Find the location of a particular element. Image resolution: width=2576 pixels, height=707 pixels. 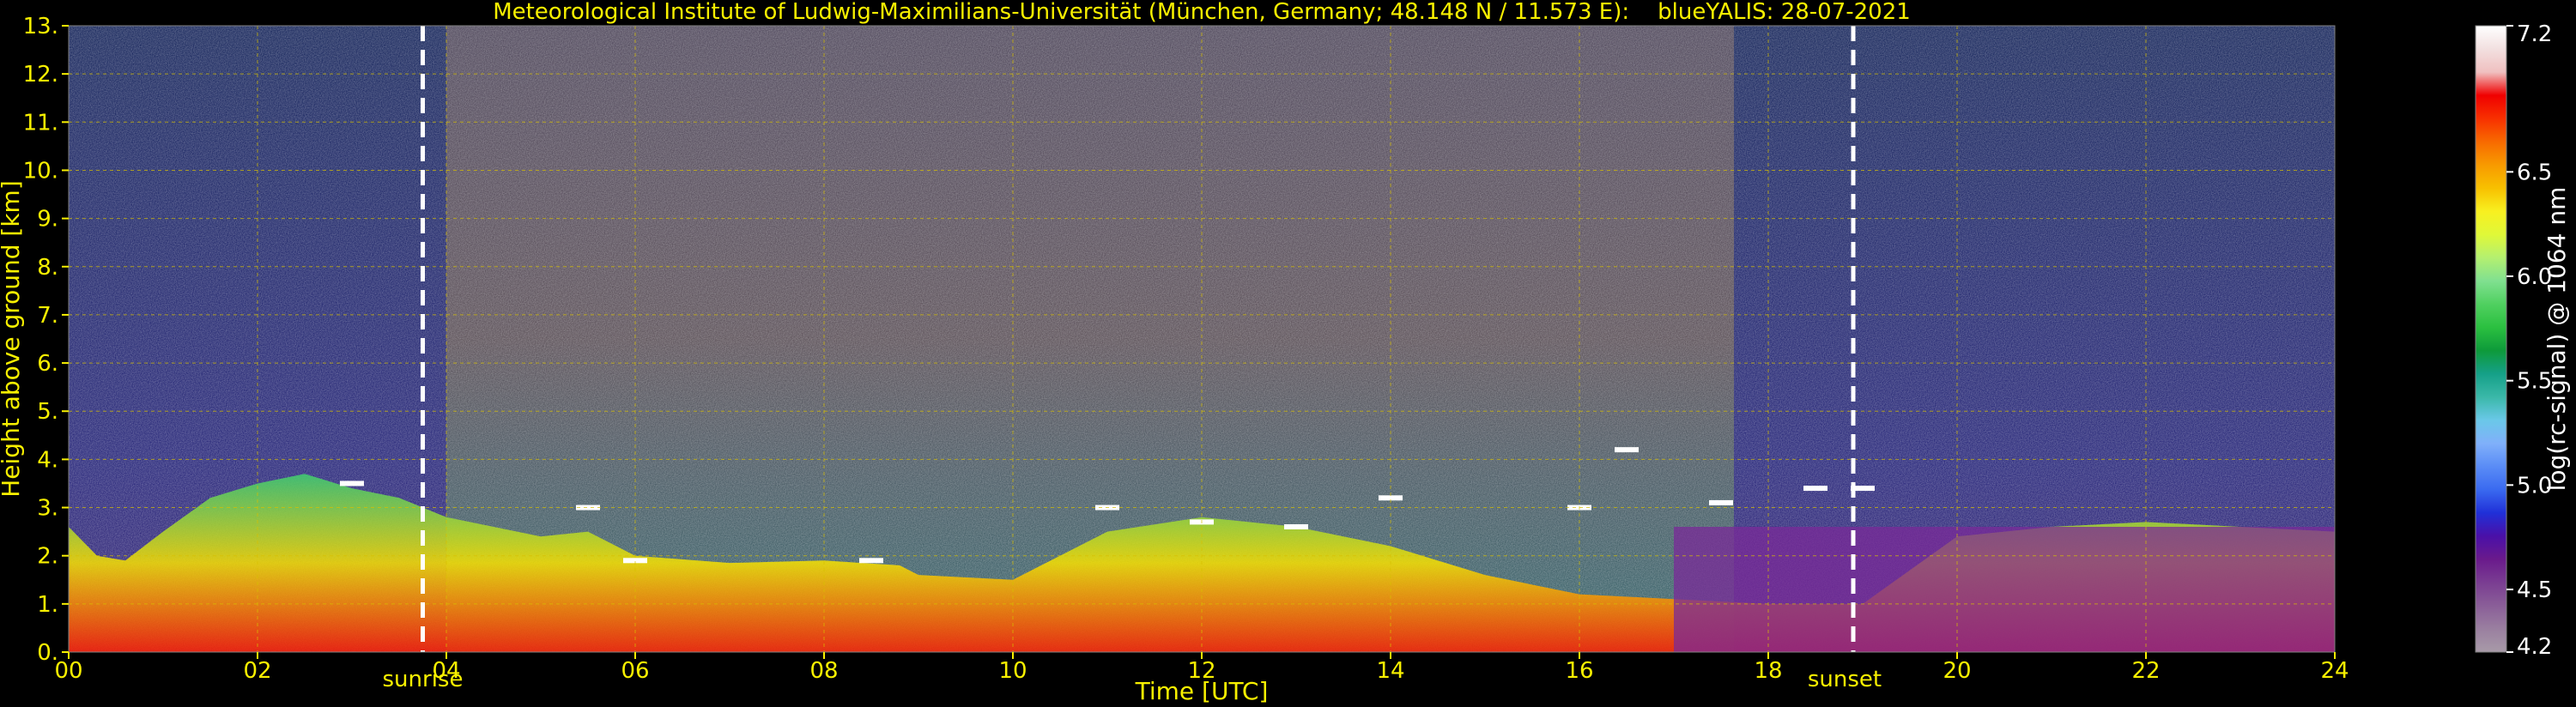

colorbar-label: log(rc-signal) @ 1064 nm is located at coordinates (2557, 339).